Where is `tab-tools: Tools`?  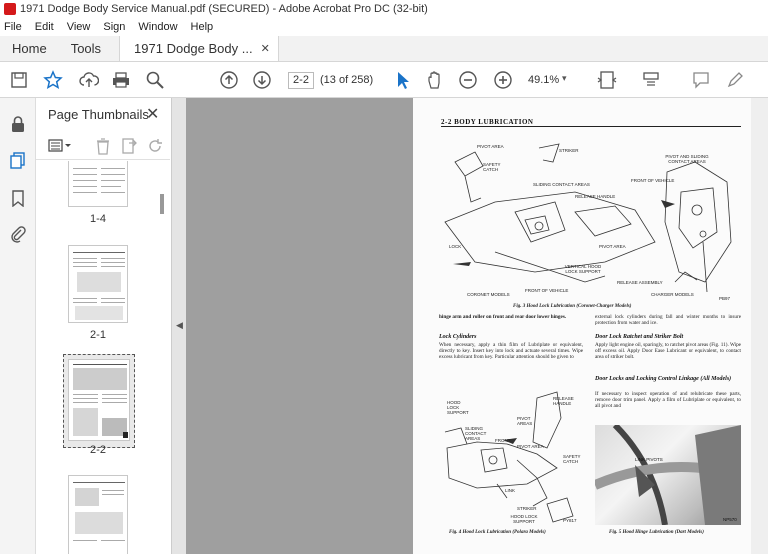
tab-tools: Tools is located at coordinates (86, 48).